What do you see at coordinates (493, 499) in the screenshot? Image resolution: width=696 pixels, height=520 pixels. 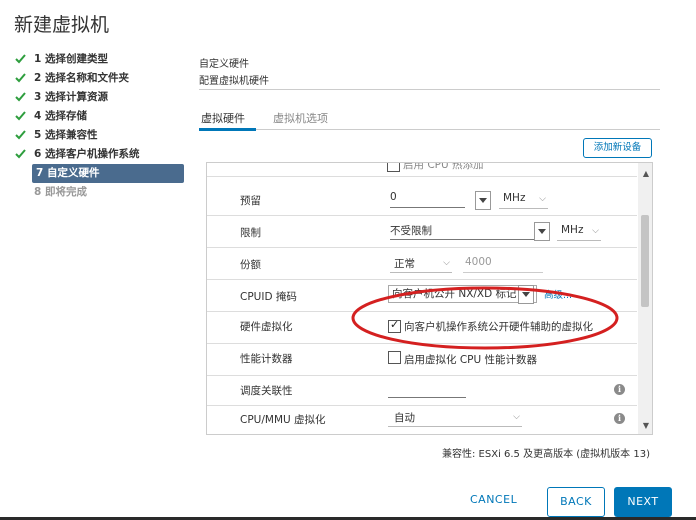 I see `cancel-button: CANCEL` at bounding box center [493, 499].